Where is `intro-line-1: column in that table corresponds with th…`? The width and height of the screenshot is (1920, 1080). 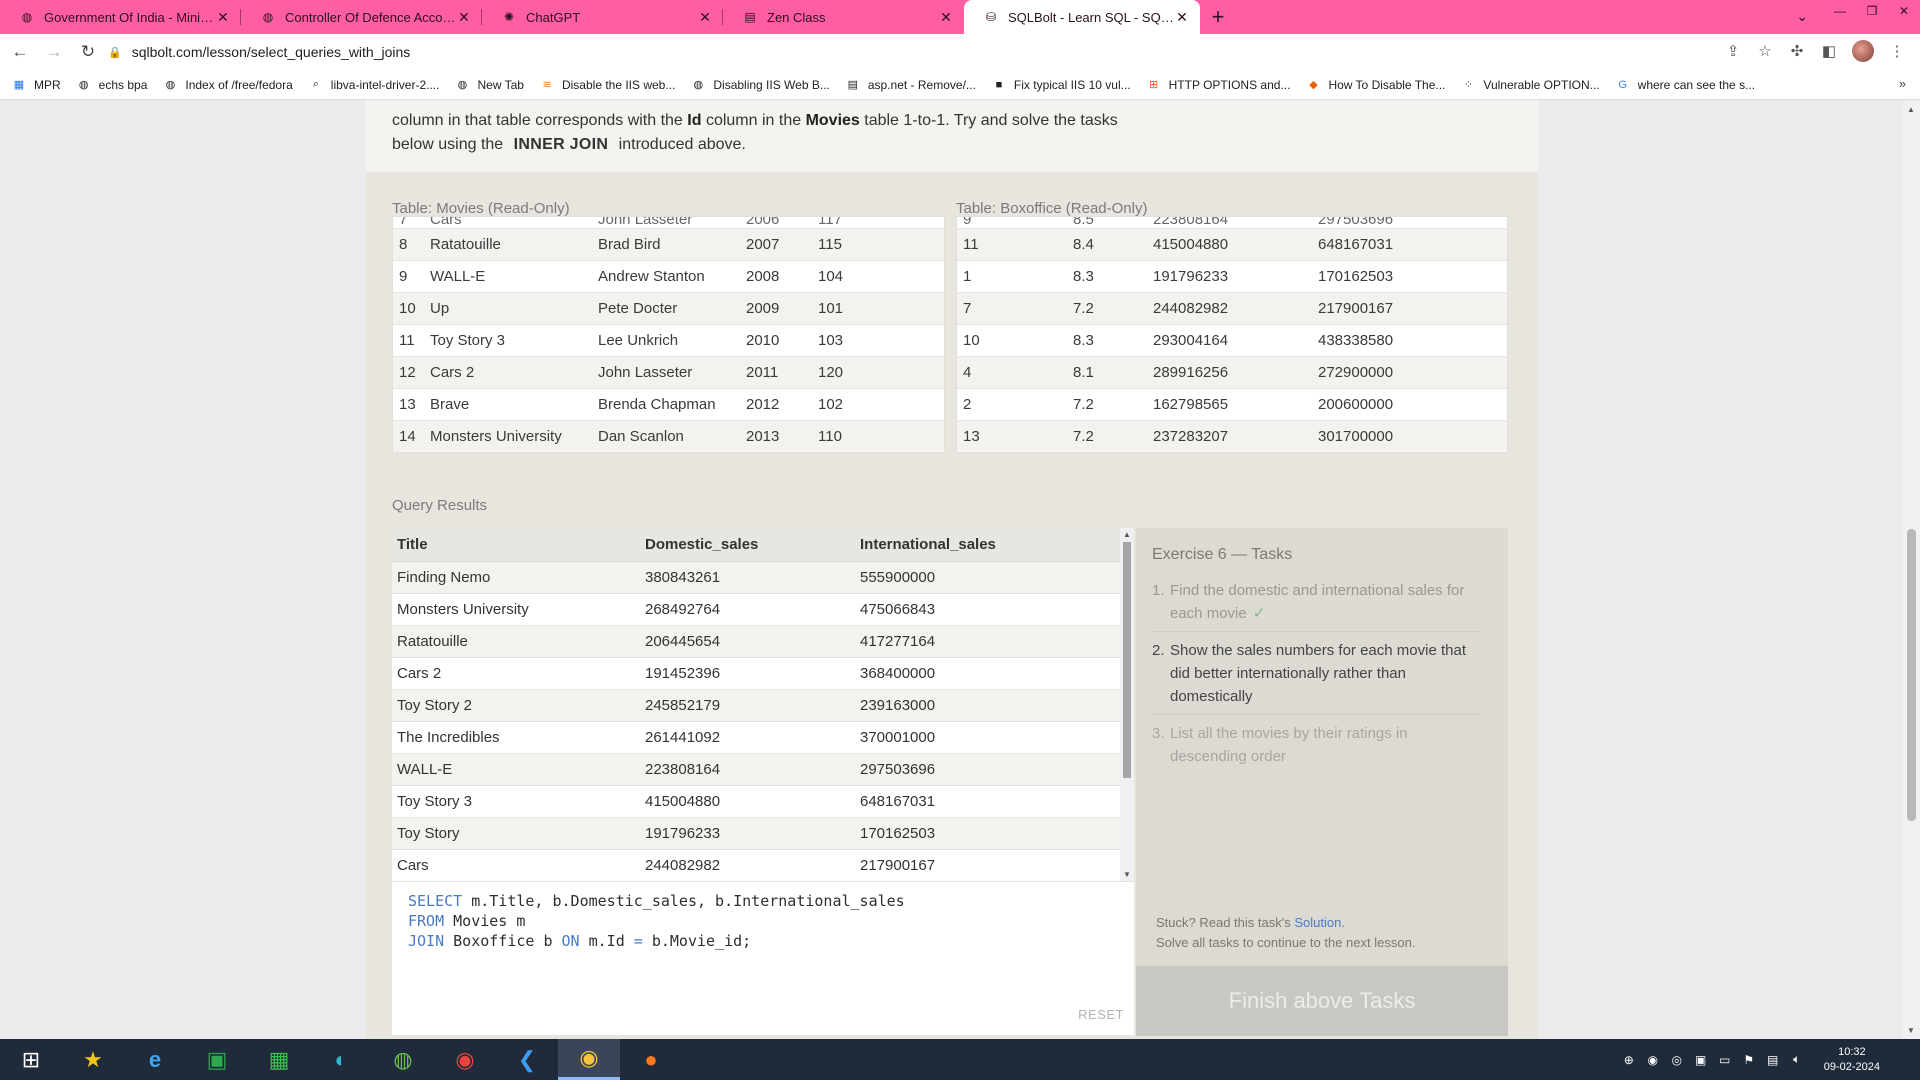 intro-line-1: column in that table corresponds with th… is located at coordinates (755, 120).